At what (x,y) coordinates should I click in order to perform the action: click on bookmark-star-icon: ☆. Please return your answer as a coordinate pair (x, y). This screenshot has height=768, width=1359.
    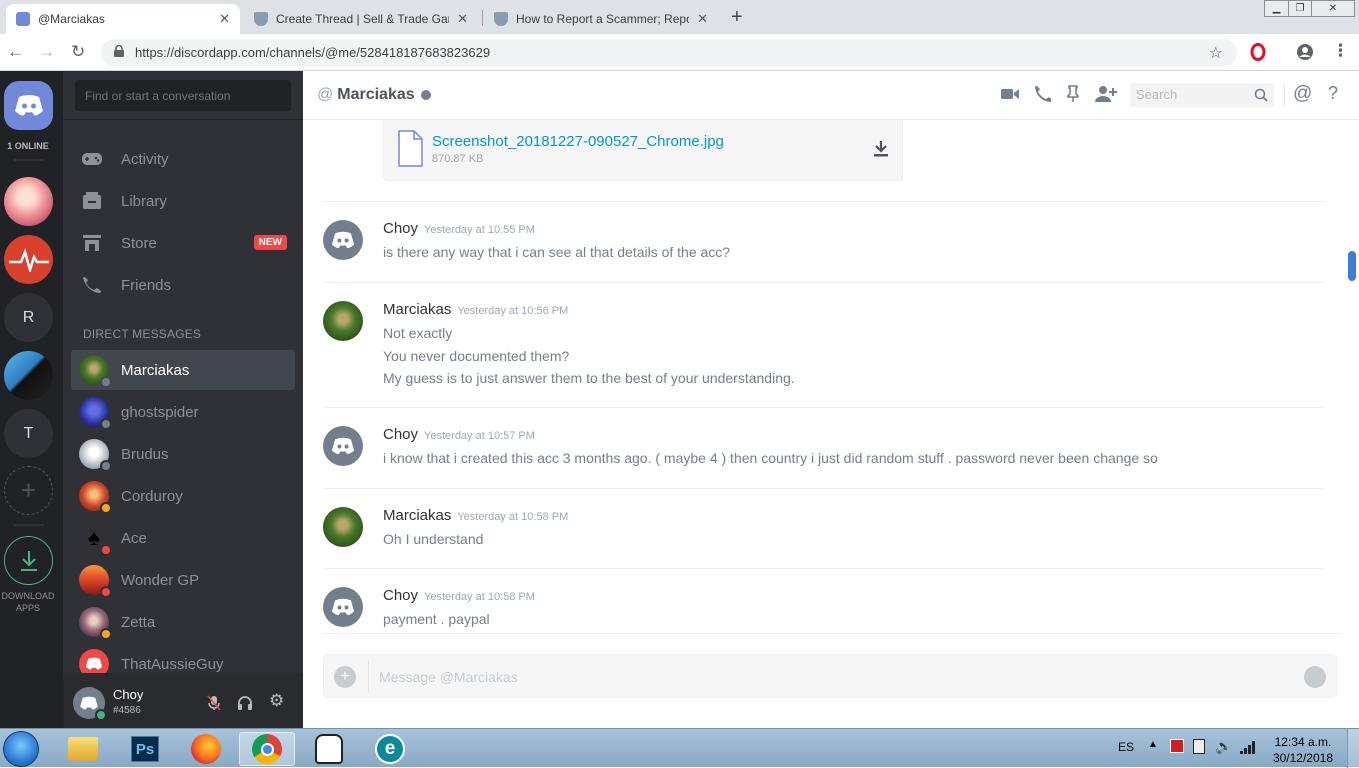
    Looking at the image, I should click on (1216, 53).